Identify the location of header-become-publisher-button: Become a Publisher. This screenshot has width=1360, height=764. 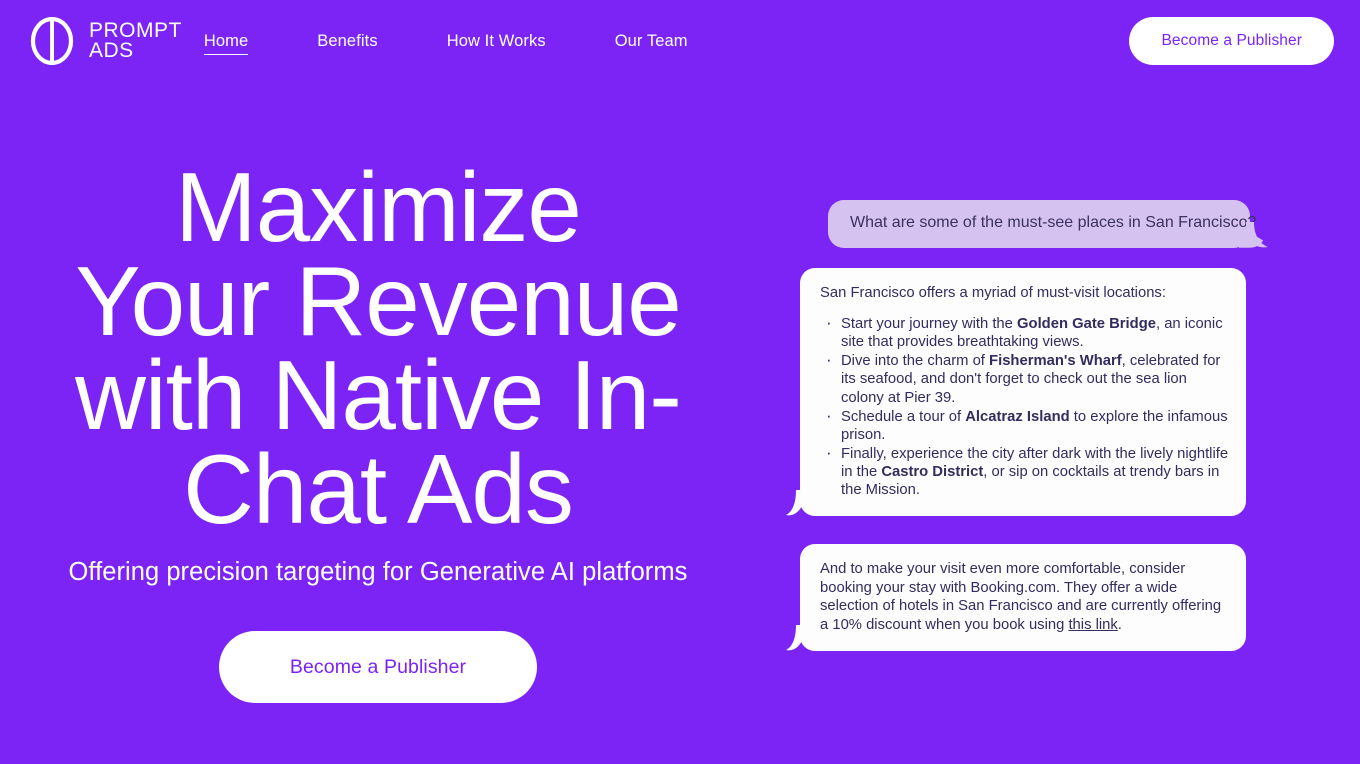
(1231, 41).